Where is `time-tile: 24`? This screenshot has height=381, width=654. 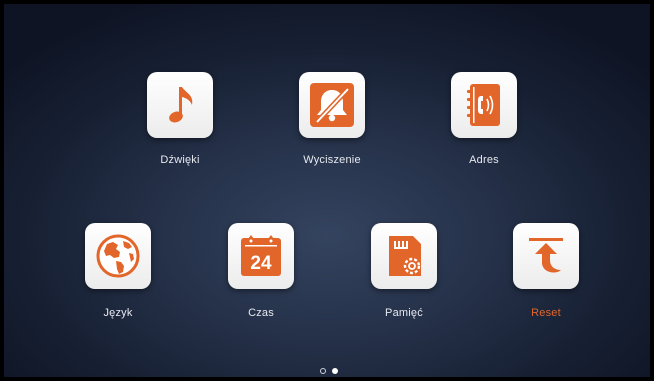 time-tile: 24 is located at coordinates (261, 256).